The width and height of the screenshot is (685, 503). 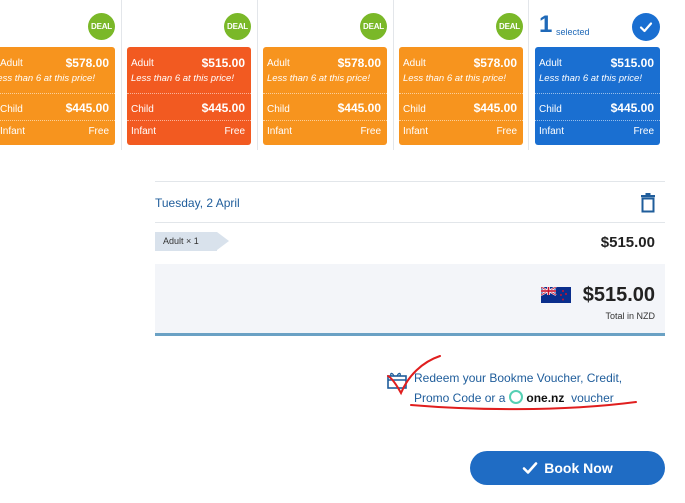 I want to click on total-panel-bar, so click(x=410, y=334).